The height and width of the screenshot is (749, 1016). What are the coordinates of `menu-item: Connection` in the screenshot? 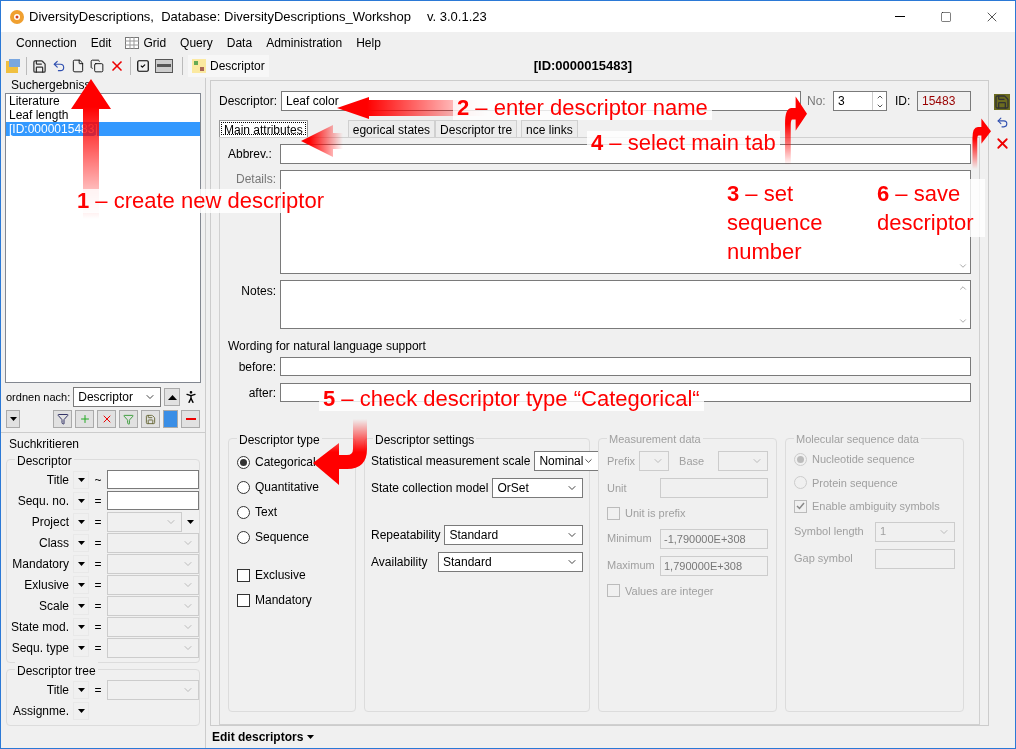 It's located at (46, 43).